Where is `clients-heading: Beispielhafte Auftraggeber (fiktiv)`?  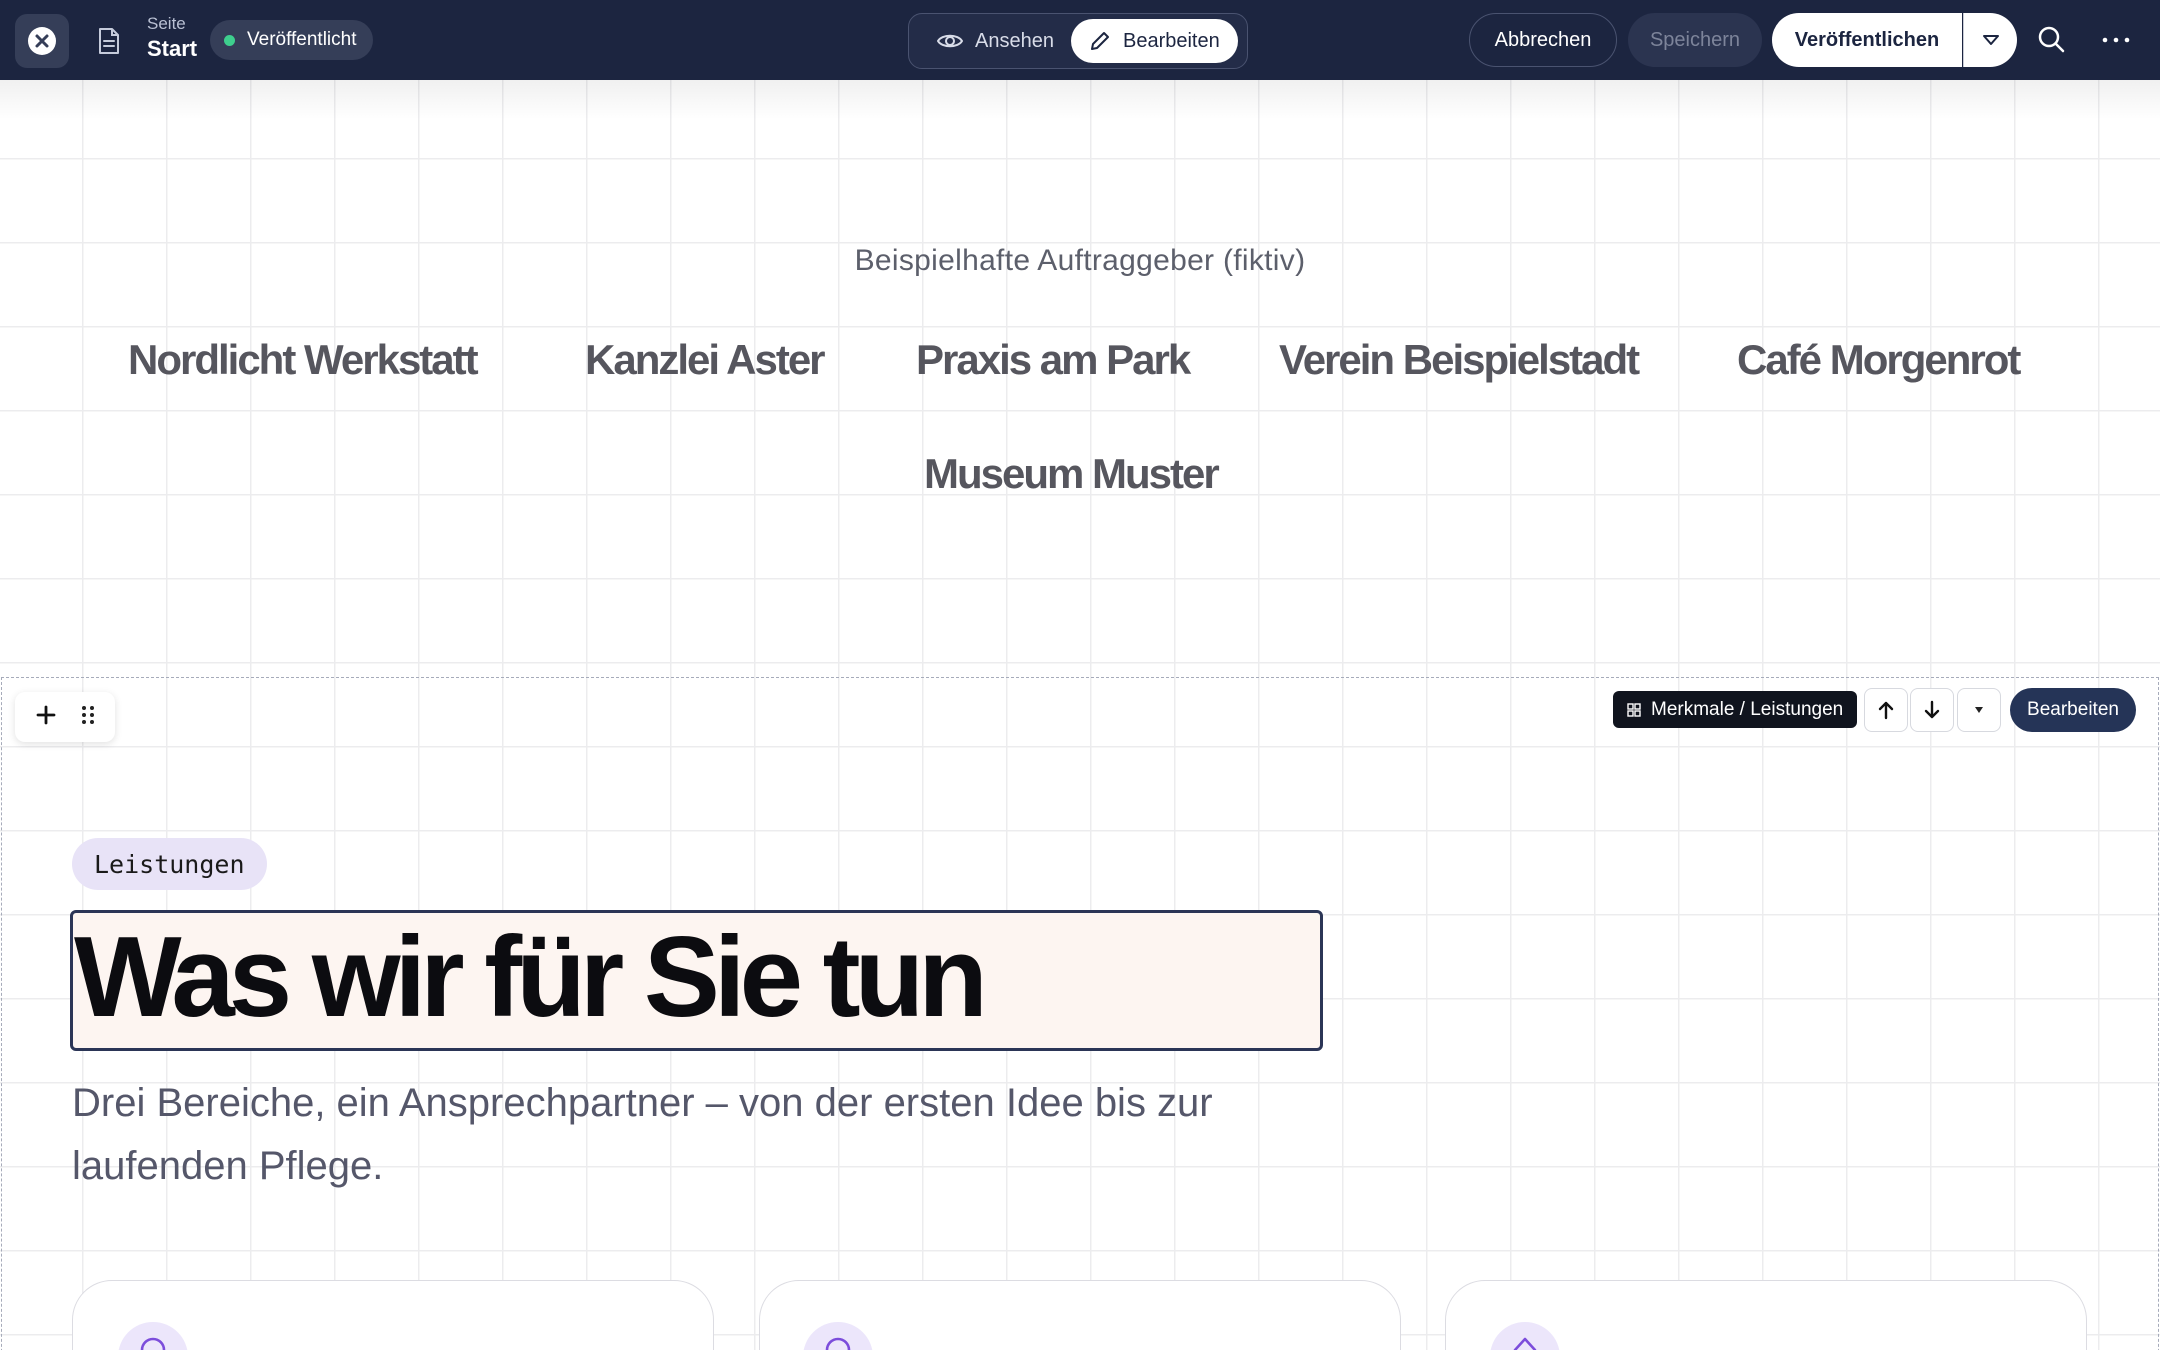
clients-heading: Beispielhafte Auftraggeber (fiktiv) is located at coordinates (1080, 260).